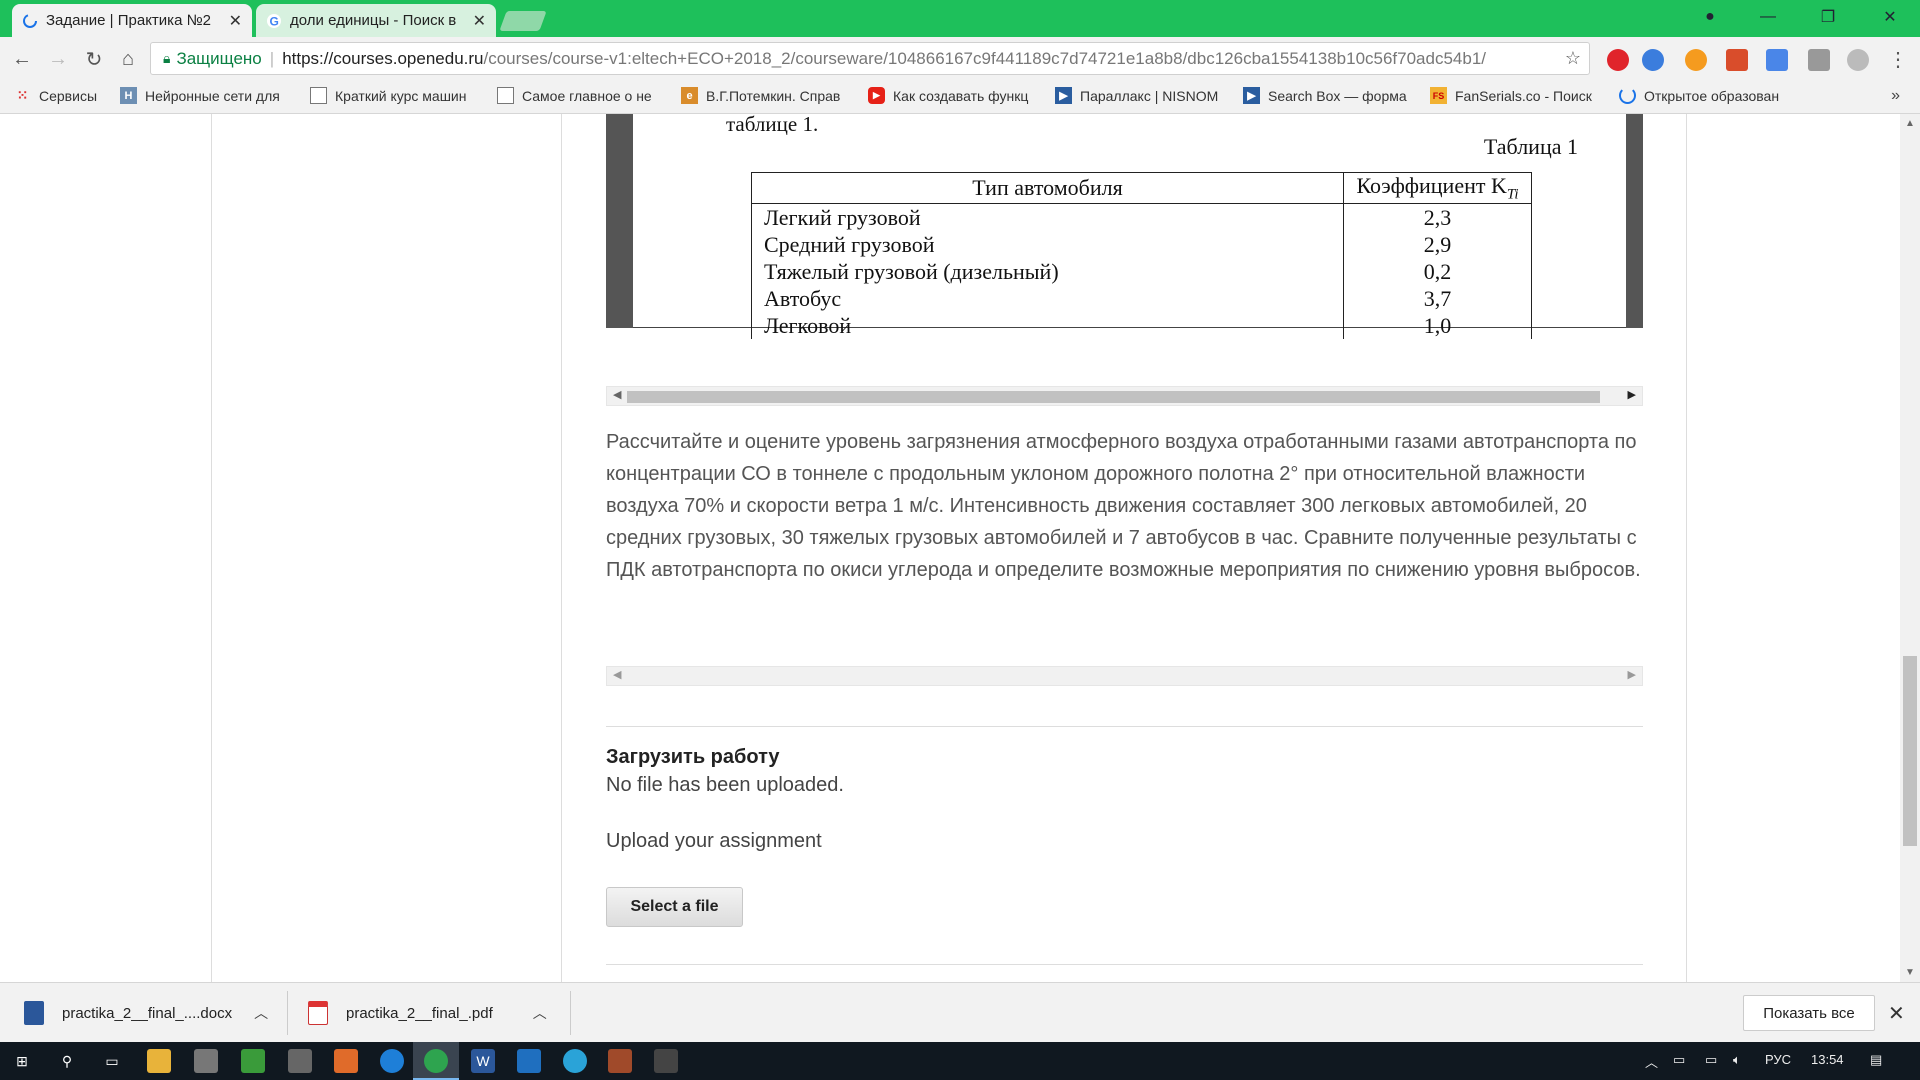  What do you see at coordinates (1895, 96) in the screenshot?
I see `more-bookmarks-icon: »` at bounding box center [1895, 96].